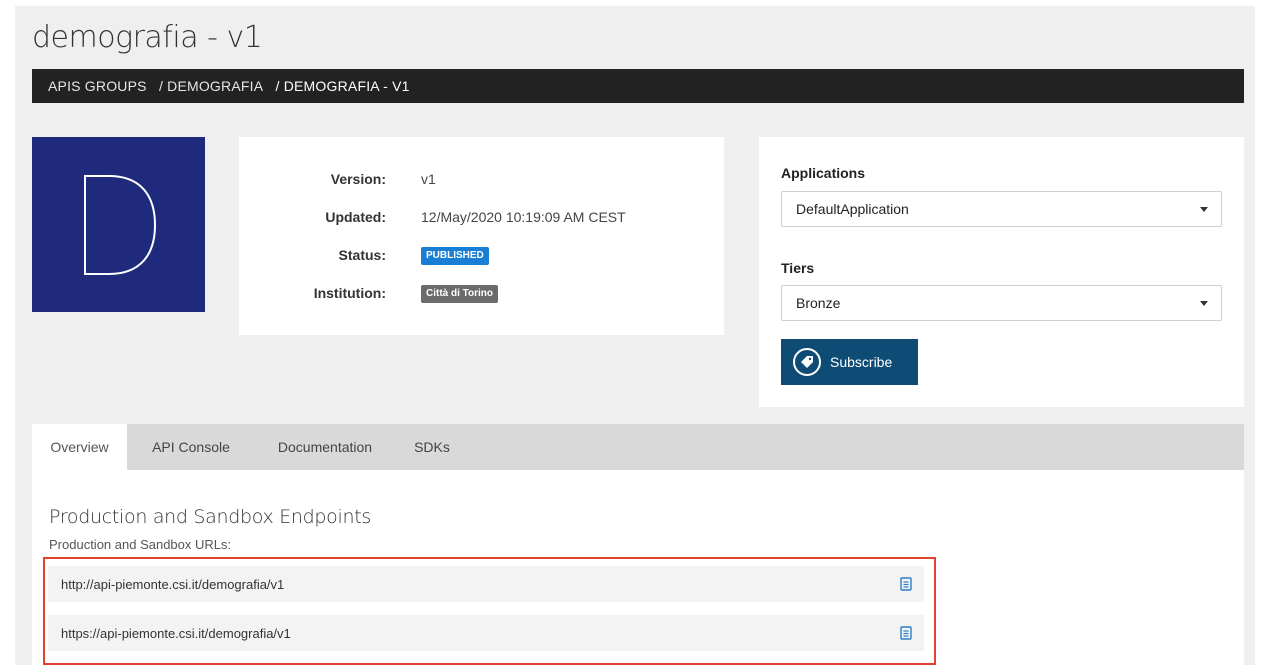  Describe the element at coordinates (358, 179) in the screenshot. I see `version-label: Version:` at that location.